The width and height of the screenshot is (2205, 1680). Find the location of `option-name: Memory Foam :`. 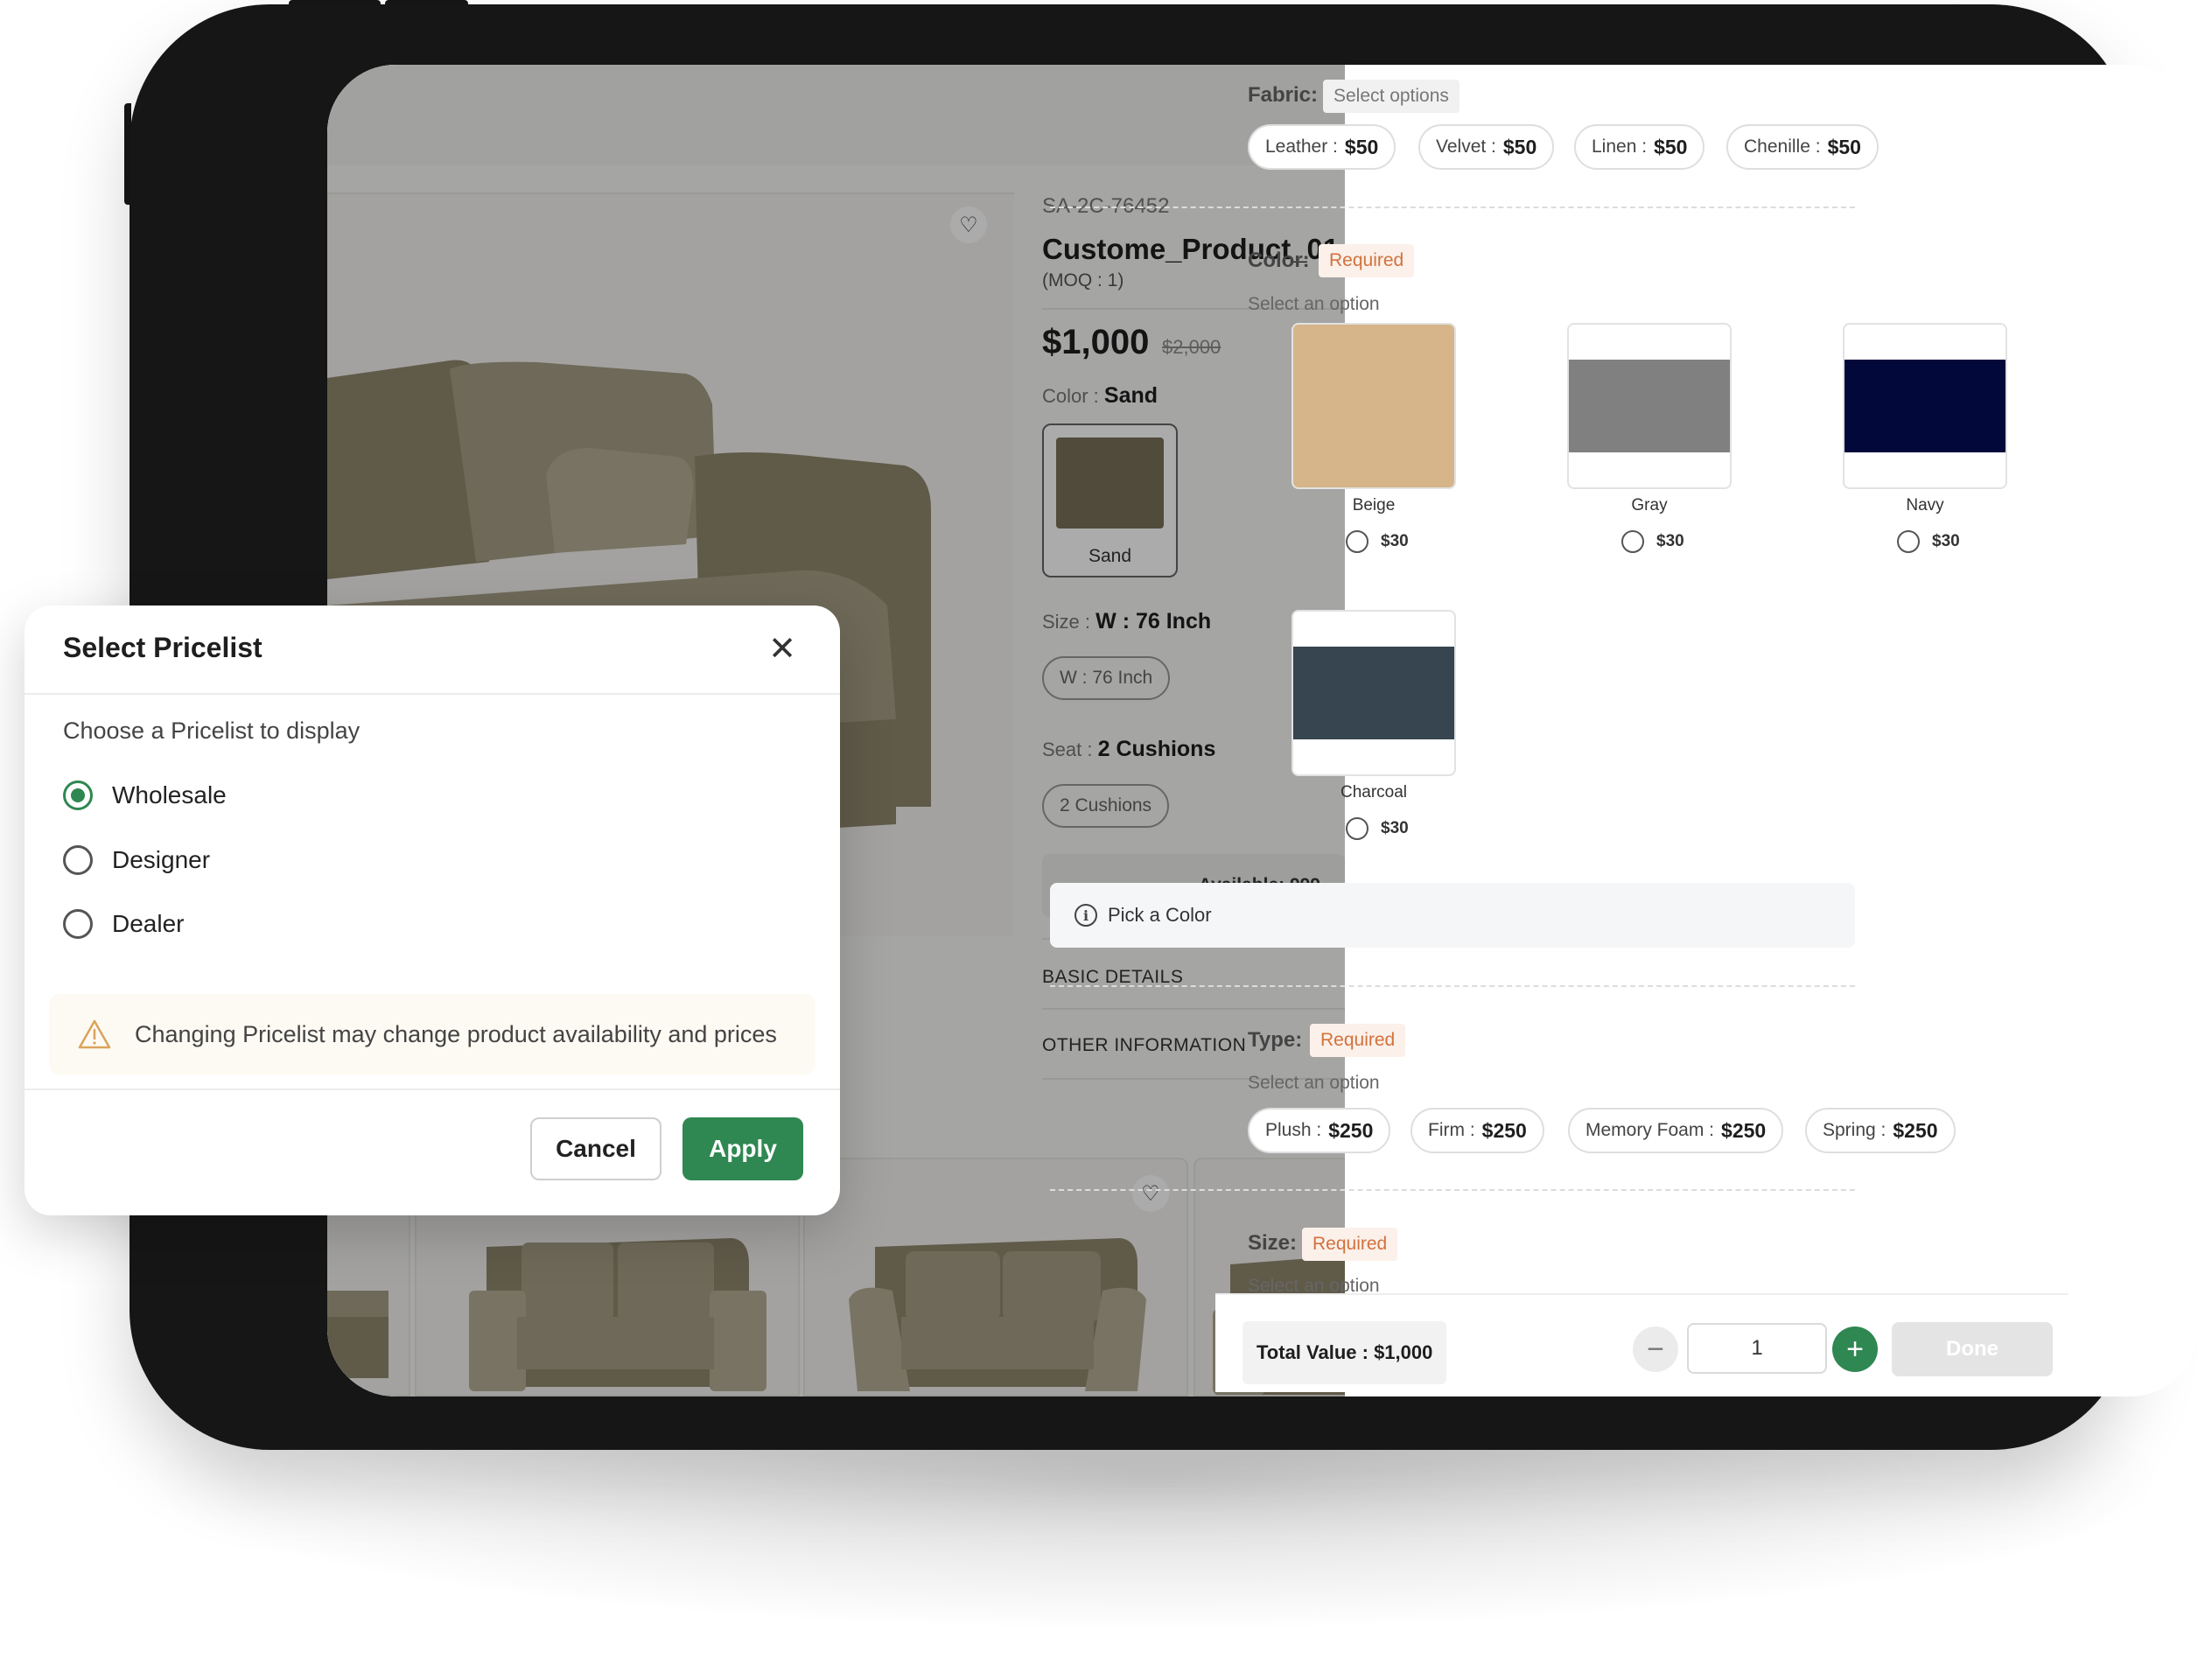

option-name: Memory Foam : is located at coordinates (1650, 1130).